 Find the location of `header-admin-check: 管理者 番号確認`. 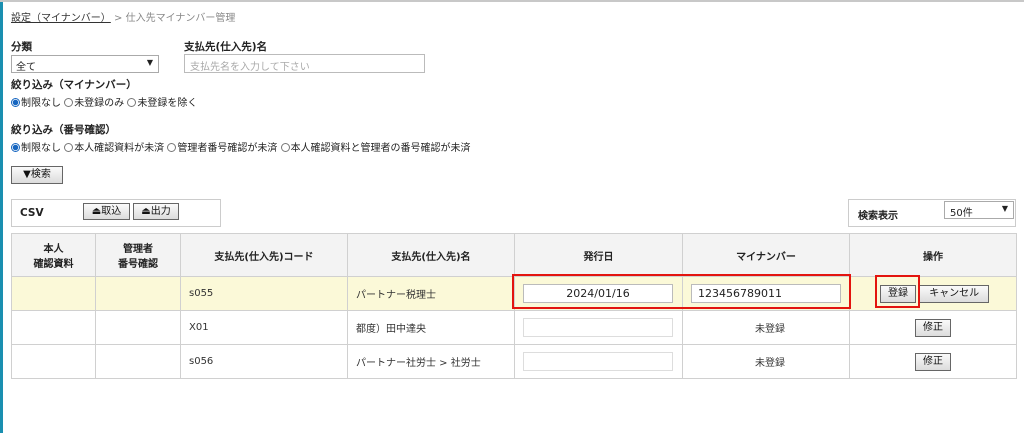

header-admin-check: 管理者 番号確認 is located at coordinates (138, 255).